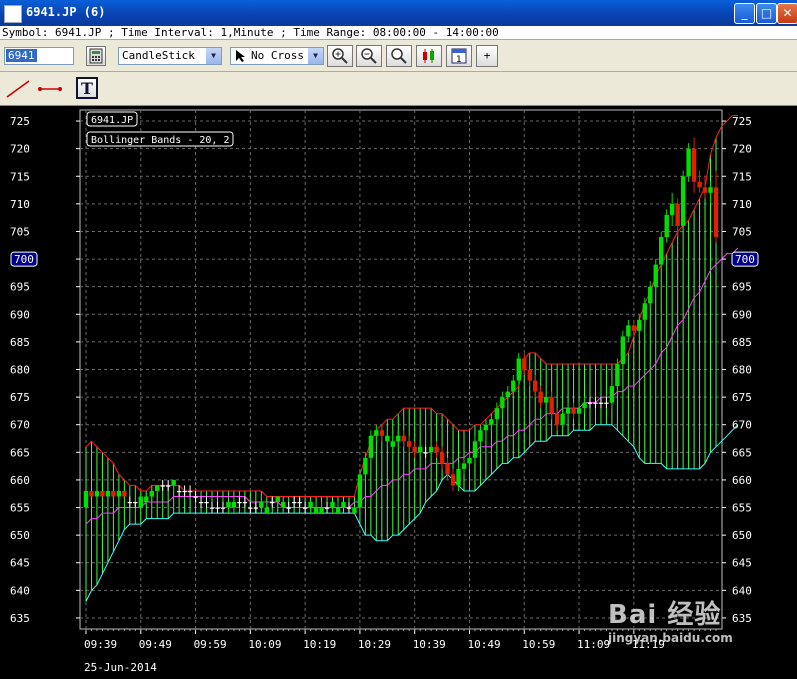 The height and width of the screenshot is (679, 797). Describe the element at coordinates (18, 89) in the screenshot. I see `trend-line-icon` at that location.